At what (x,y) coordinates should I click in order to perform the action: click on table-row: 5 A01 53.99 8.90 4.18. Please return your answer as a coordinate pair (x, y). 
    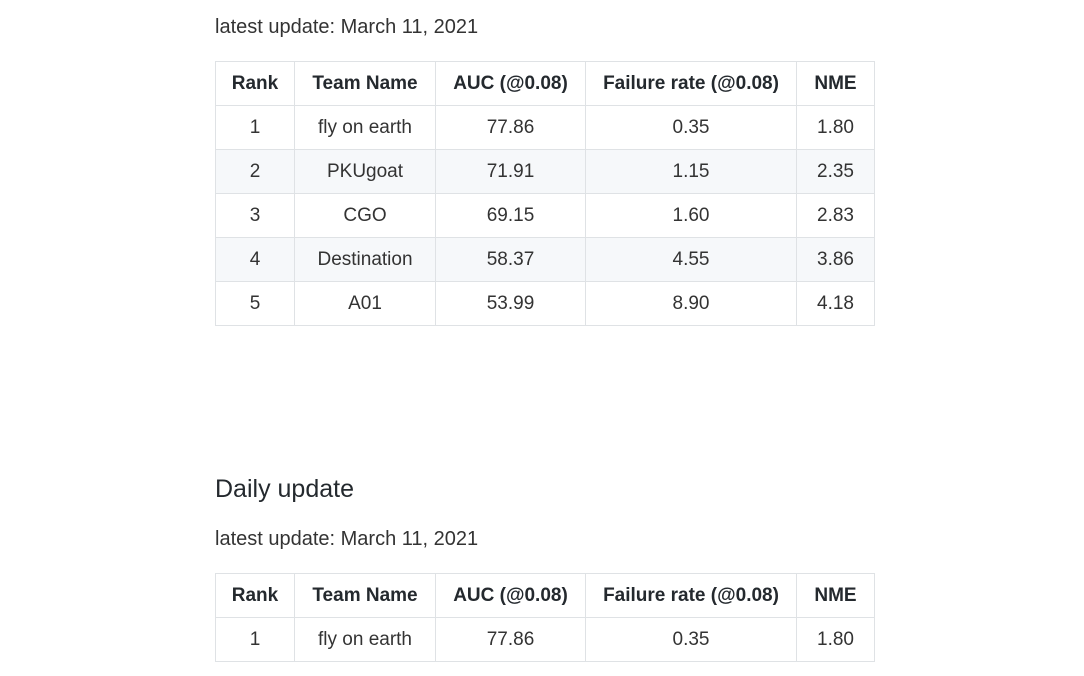
    Looking at the image, I should click on (545, 303).